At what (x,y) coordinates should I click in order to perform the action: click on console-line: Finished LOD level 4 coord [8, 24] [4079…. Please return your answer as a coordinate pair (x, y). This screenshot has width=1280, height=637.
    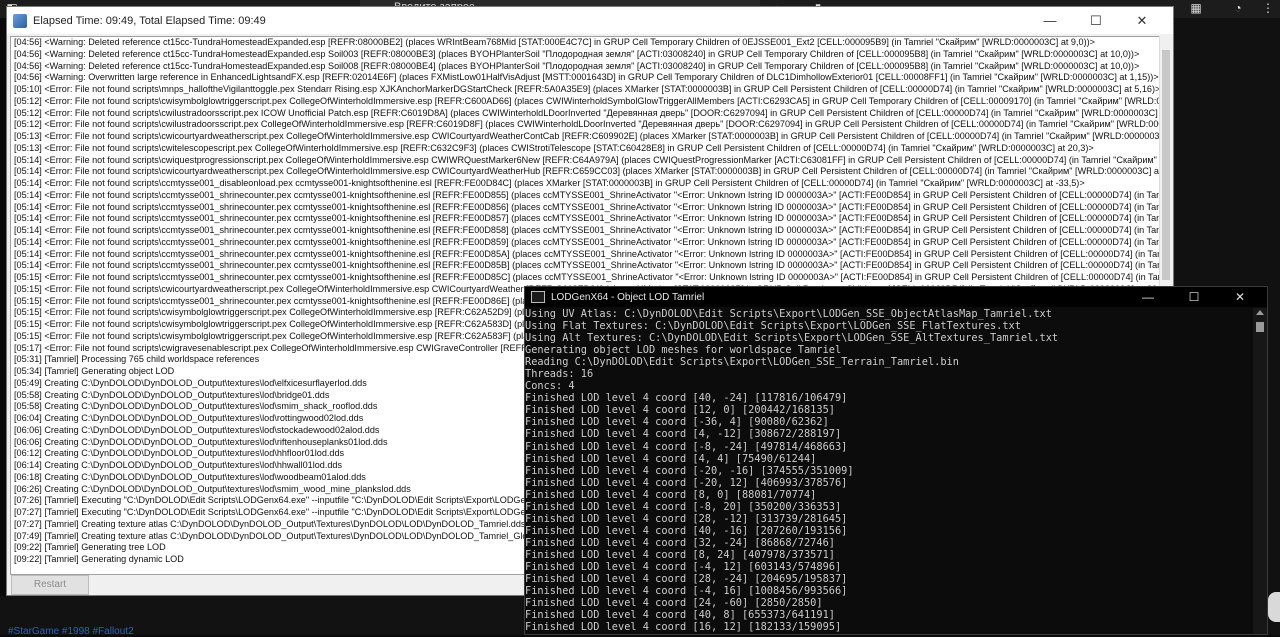
    Looking at the image, I should click on (680, 554).